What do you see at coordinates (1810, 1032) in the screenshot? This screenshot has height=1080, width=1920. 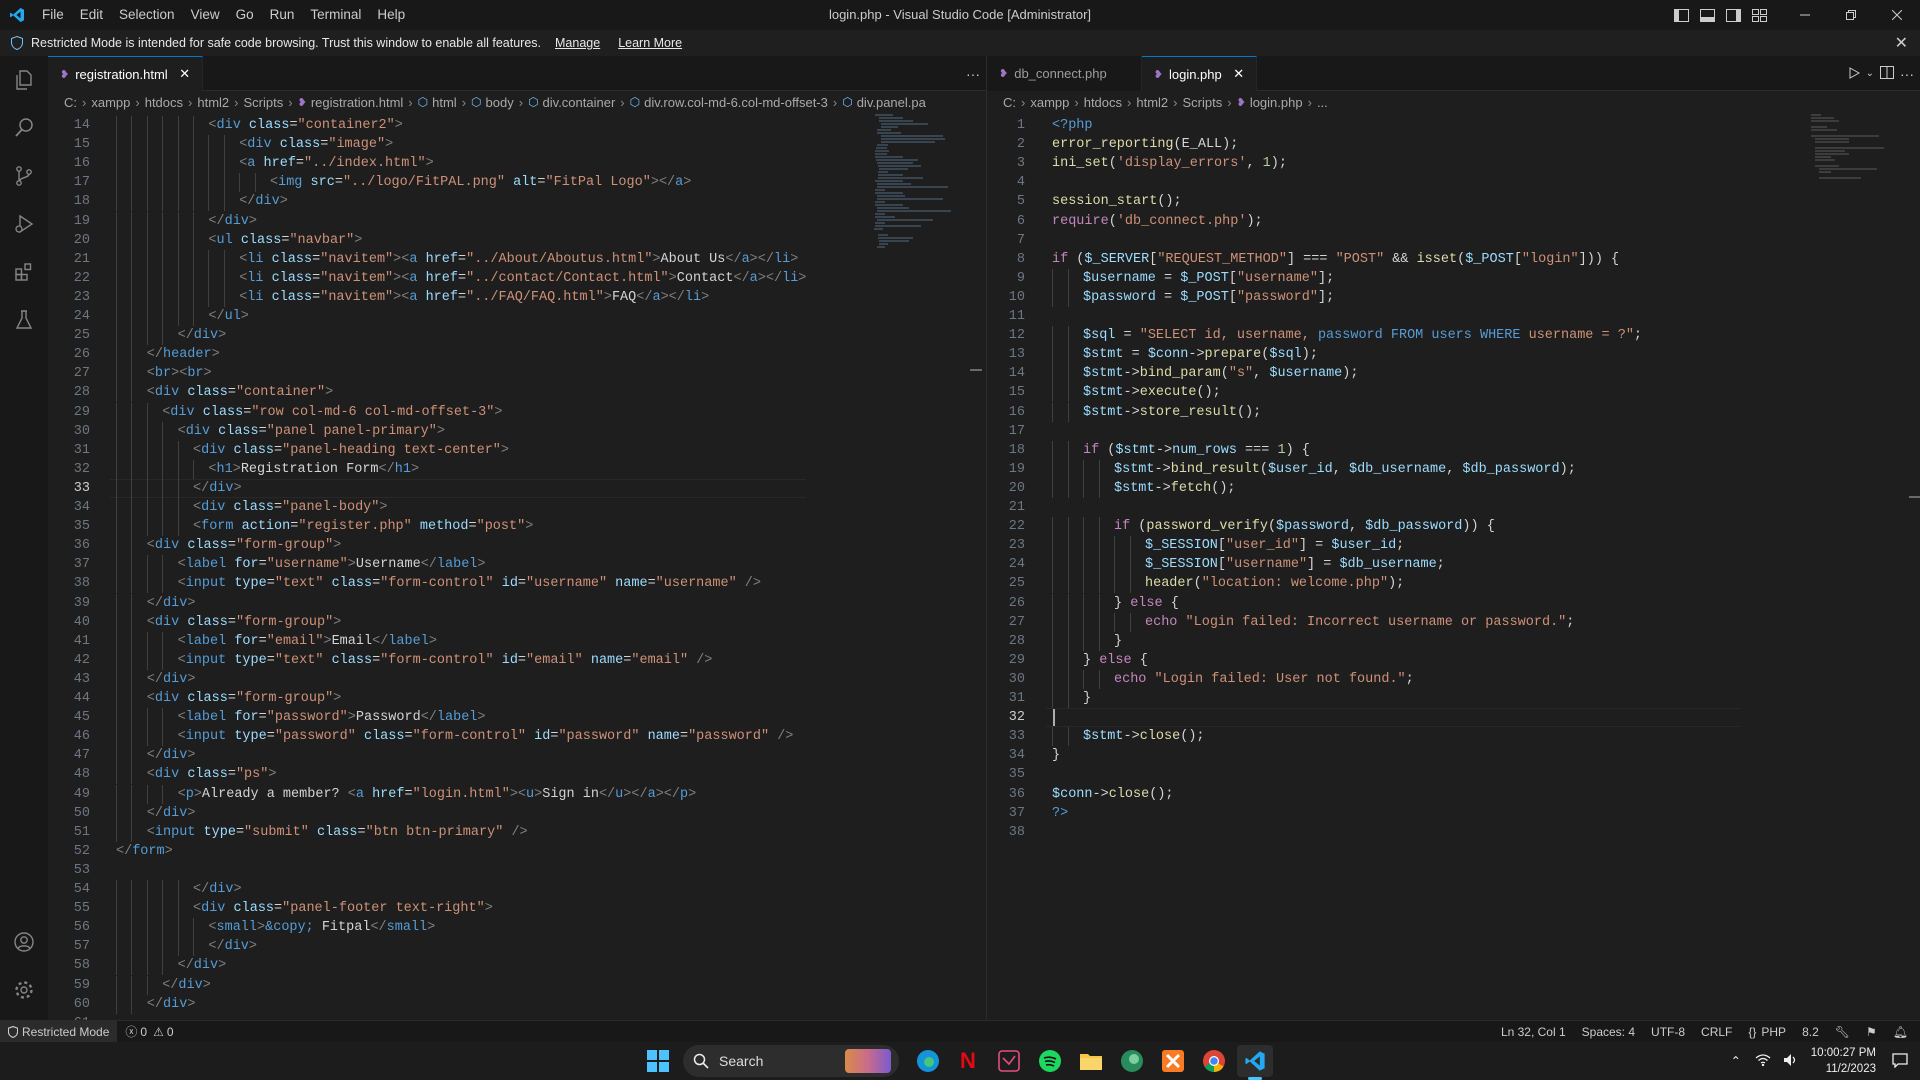 I see `php-version: 8.2` at bounding box center [1810, 1032].